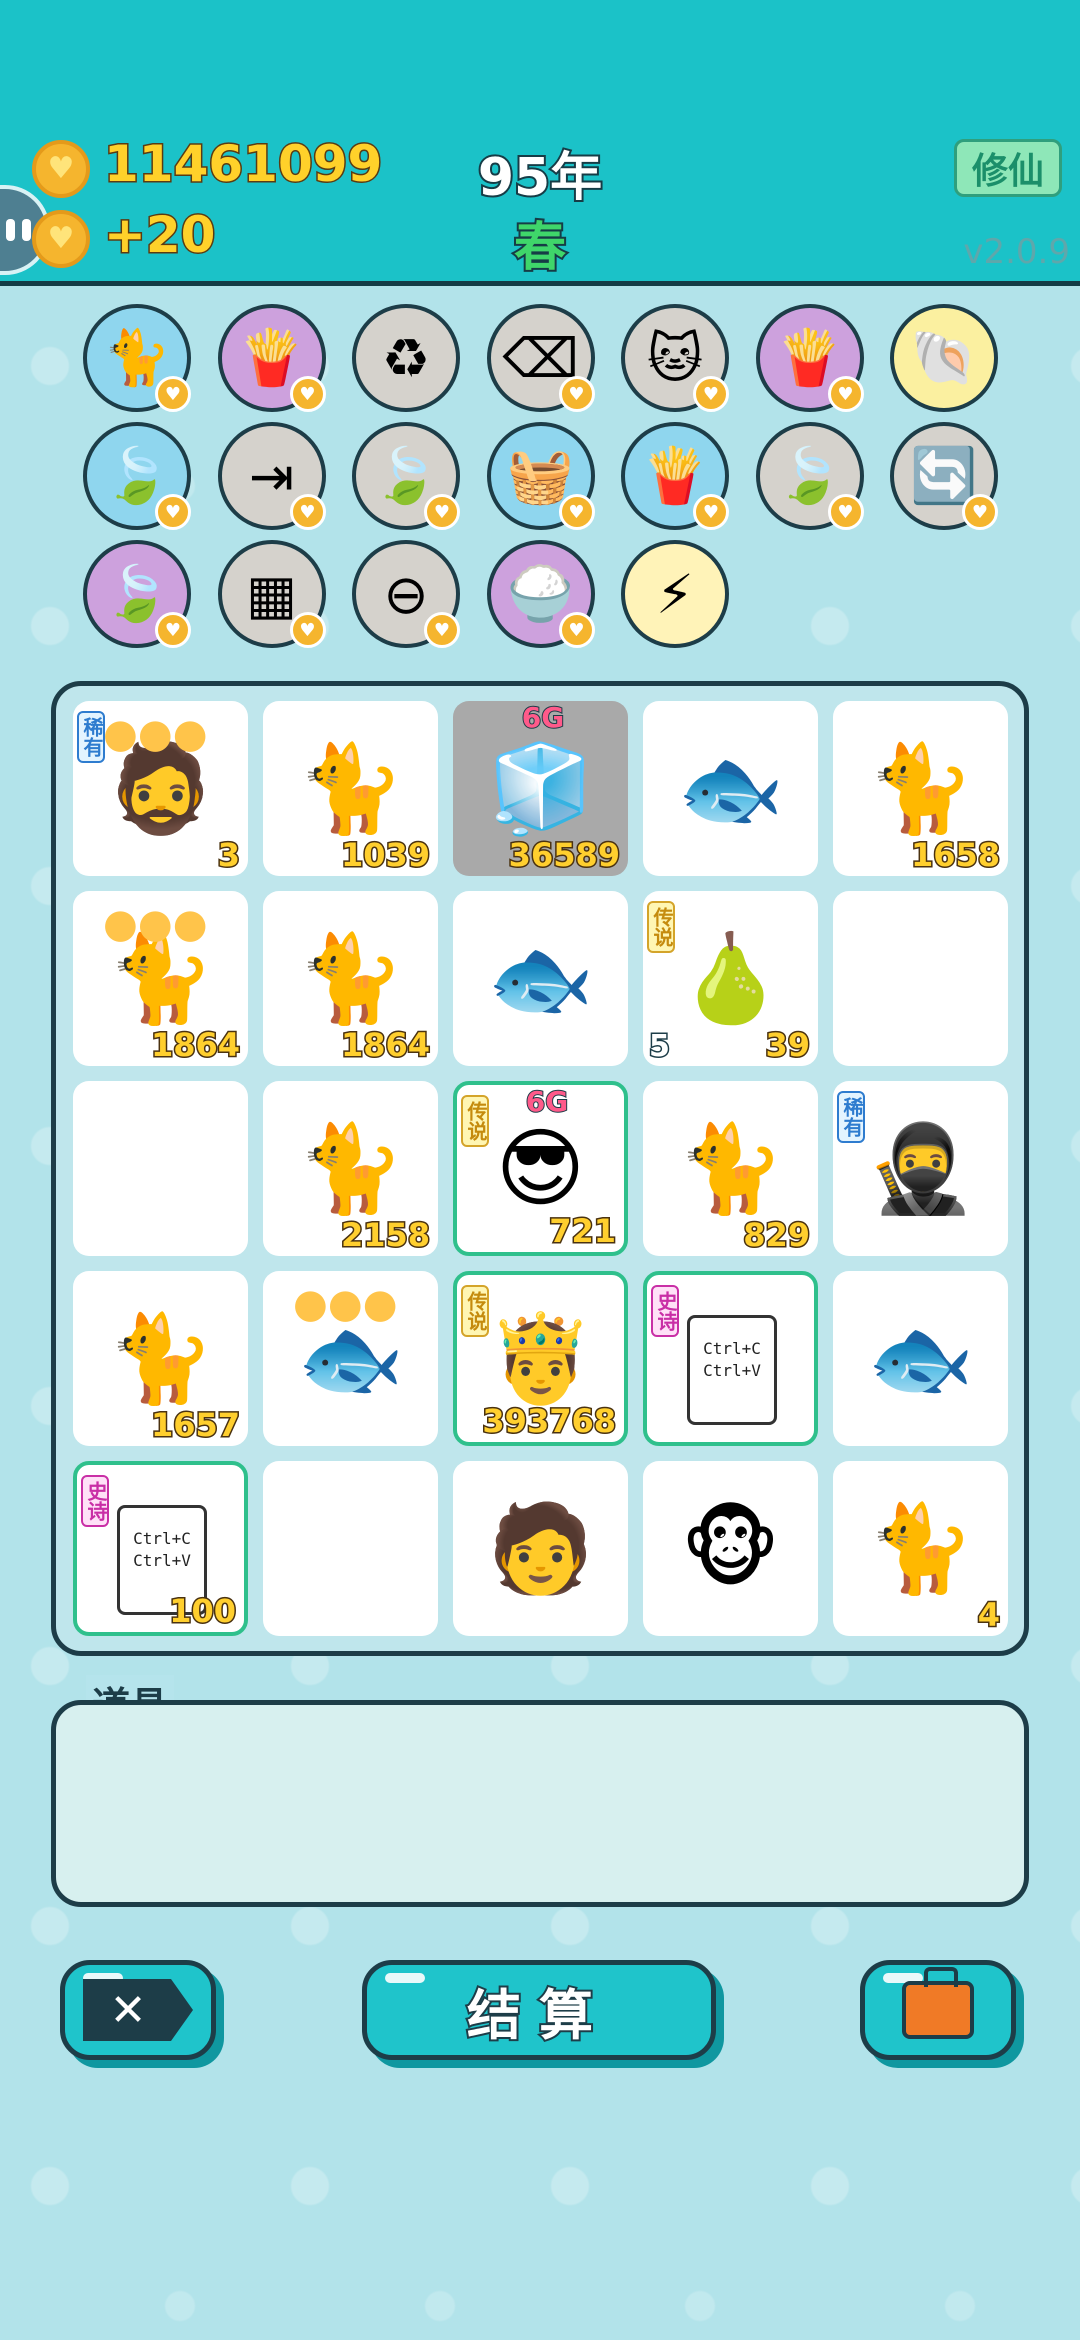  What do you see at coordinates (350, 1168) in the screenshot?
I see `board-cell-cat: 🐈 2158` at bounding box center [350, 1168].